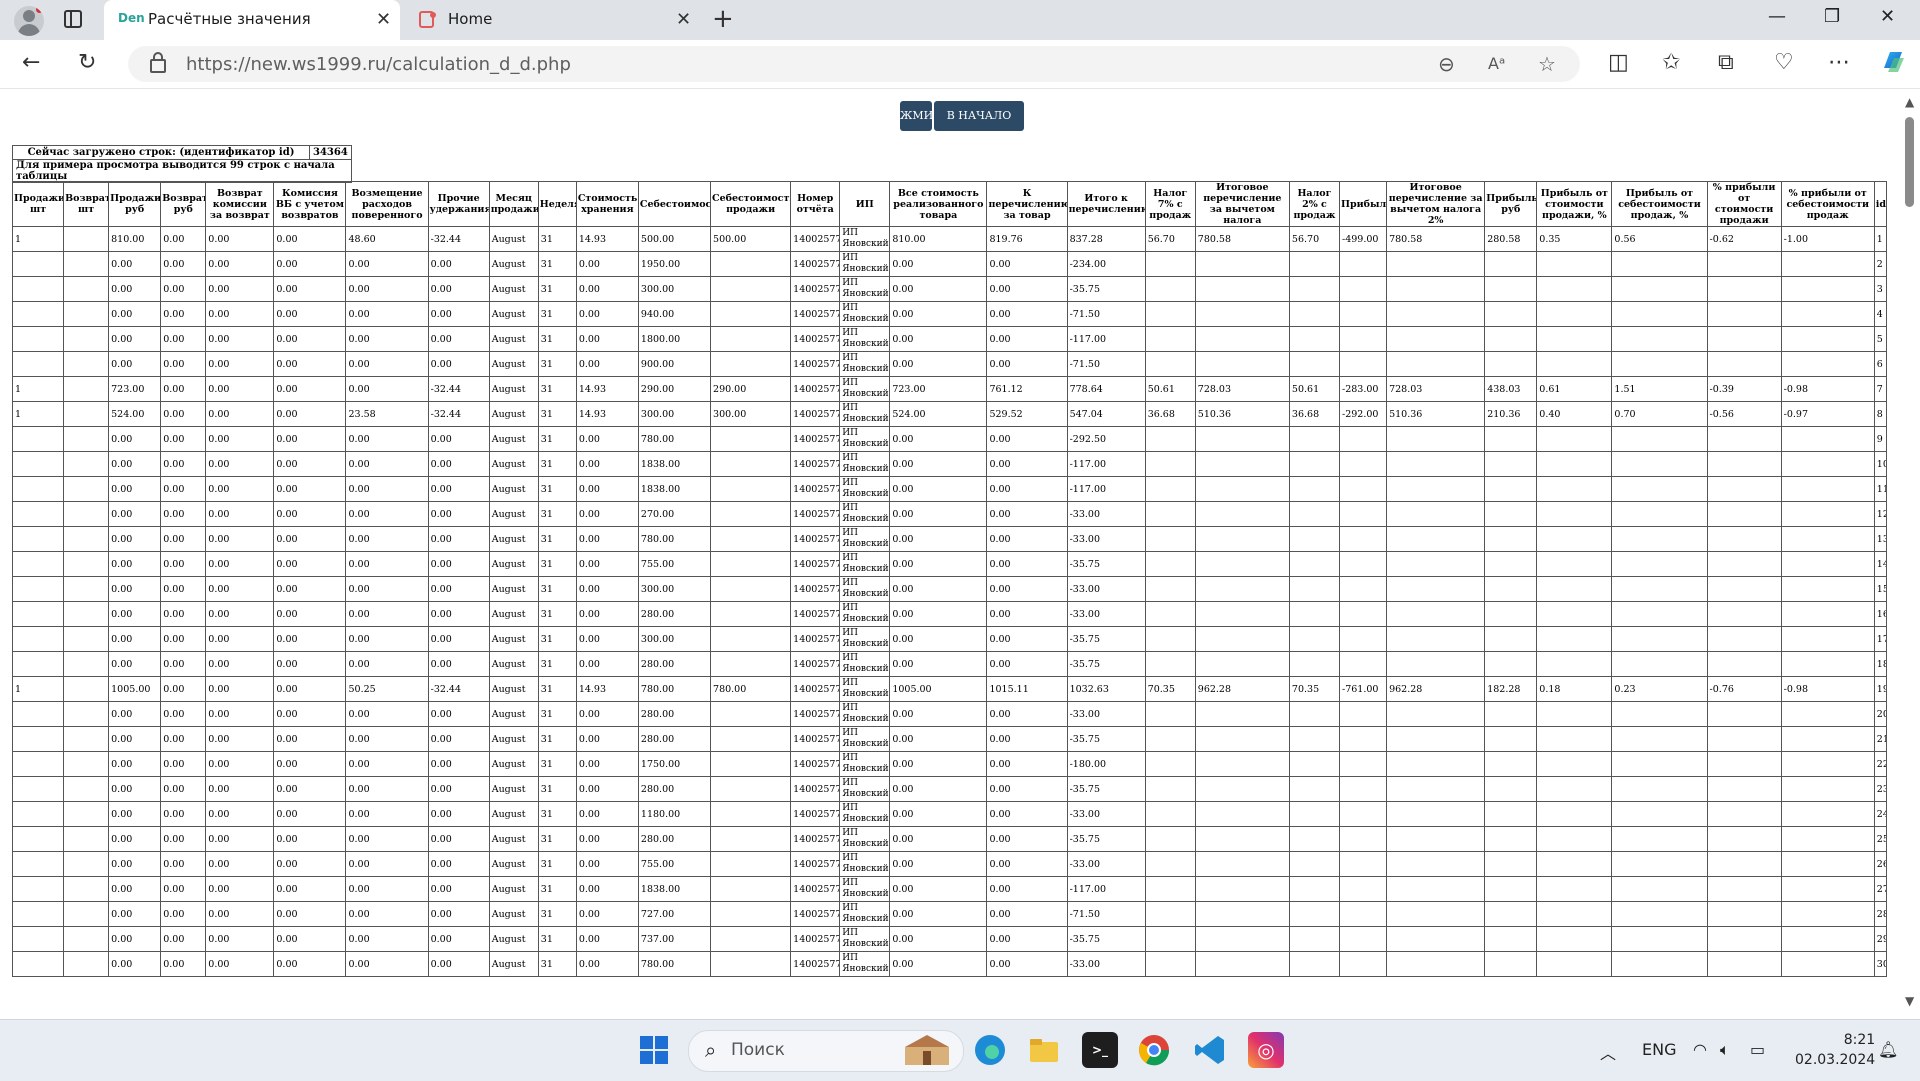 This screenshot has height=1081, width=1920. Describe the element at coordinates (1027, 389) in the screenshot. I see `table-cell: 761.12` at that location.